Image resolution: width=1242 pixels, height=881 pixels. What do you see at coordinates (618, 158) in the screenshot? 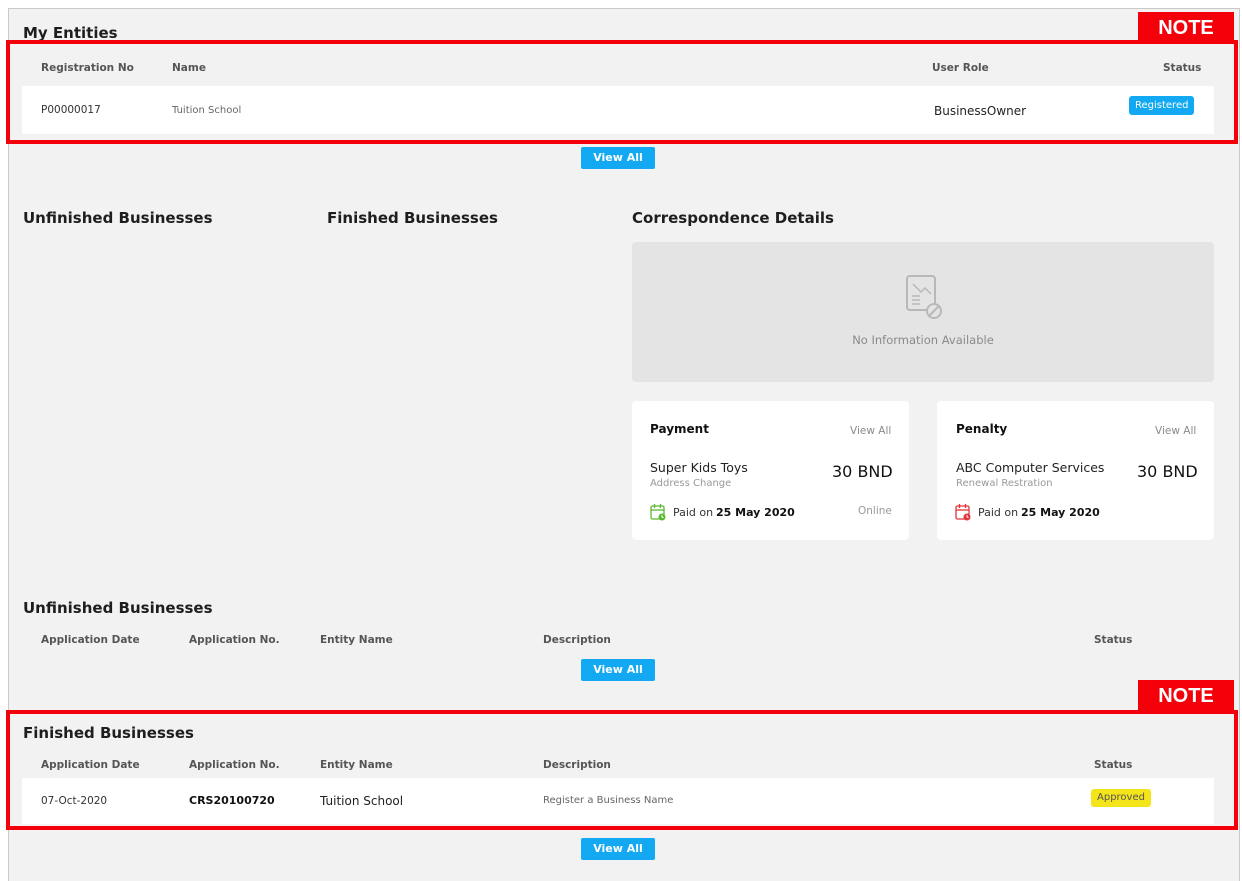
I see `entities-view-all-button: View All` at bounding box center [618, 158].